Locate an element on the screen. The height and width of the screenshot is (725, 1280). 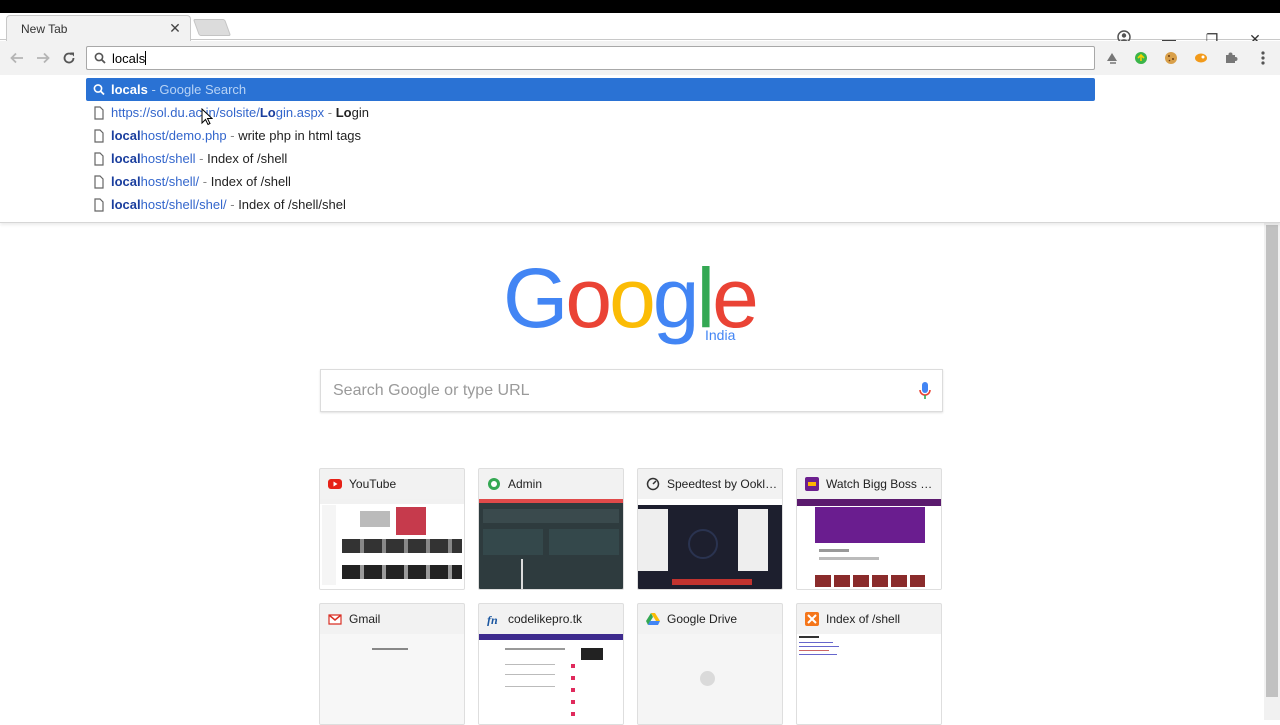
tab-close-icon: ✕ is located at coordinates (175, 28).